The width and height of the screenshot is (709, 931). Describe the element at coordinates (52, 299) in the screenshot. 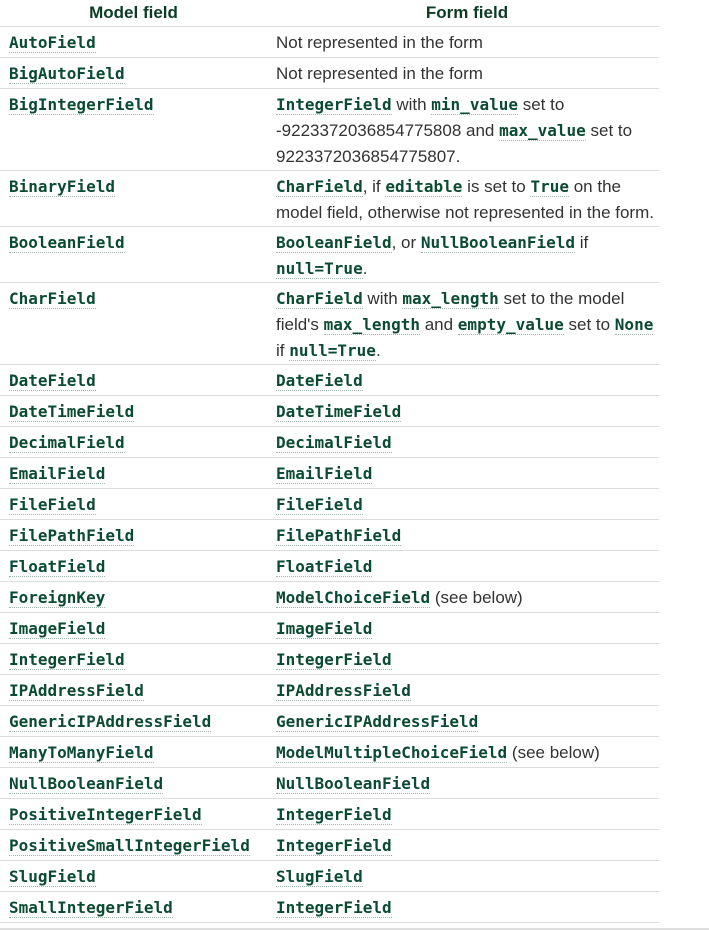

I see `model-field-name: CharField` at that location.